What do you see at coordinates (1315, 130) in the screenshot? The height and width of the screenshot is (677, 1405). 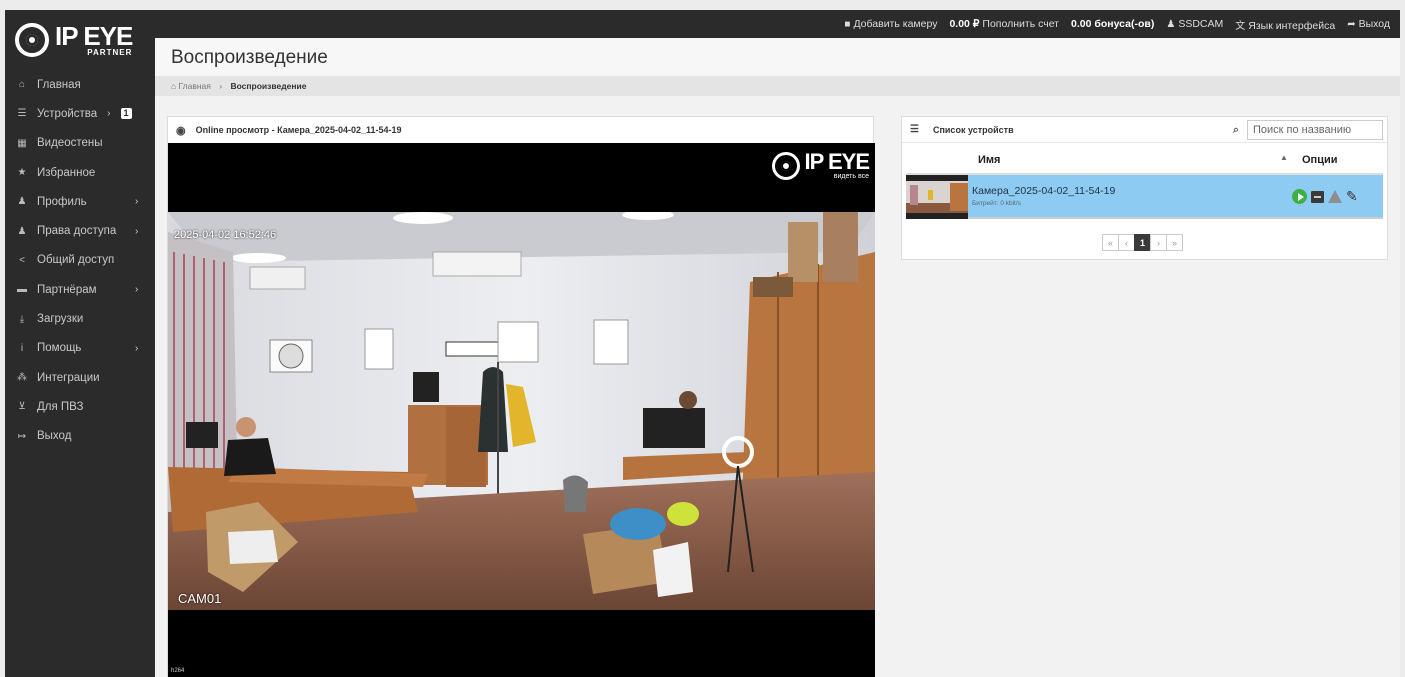 I see `search-input` at bounding box center [1315, 130].